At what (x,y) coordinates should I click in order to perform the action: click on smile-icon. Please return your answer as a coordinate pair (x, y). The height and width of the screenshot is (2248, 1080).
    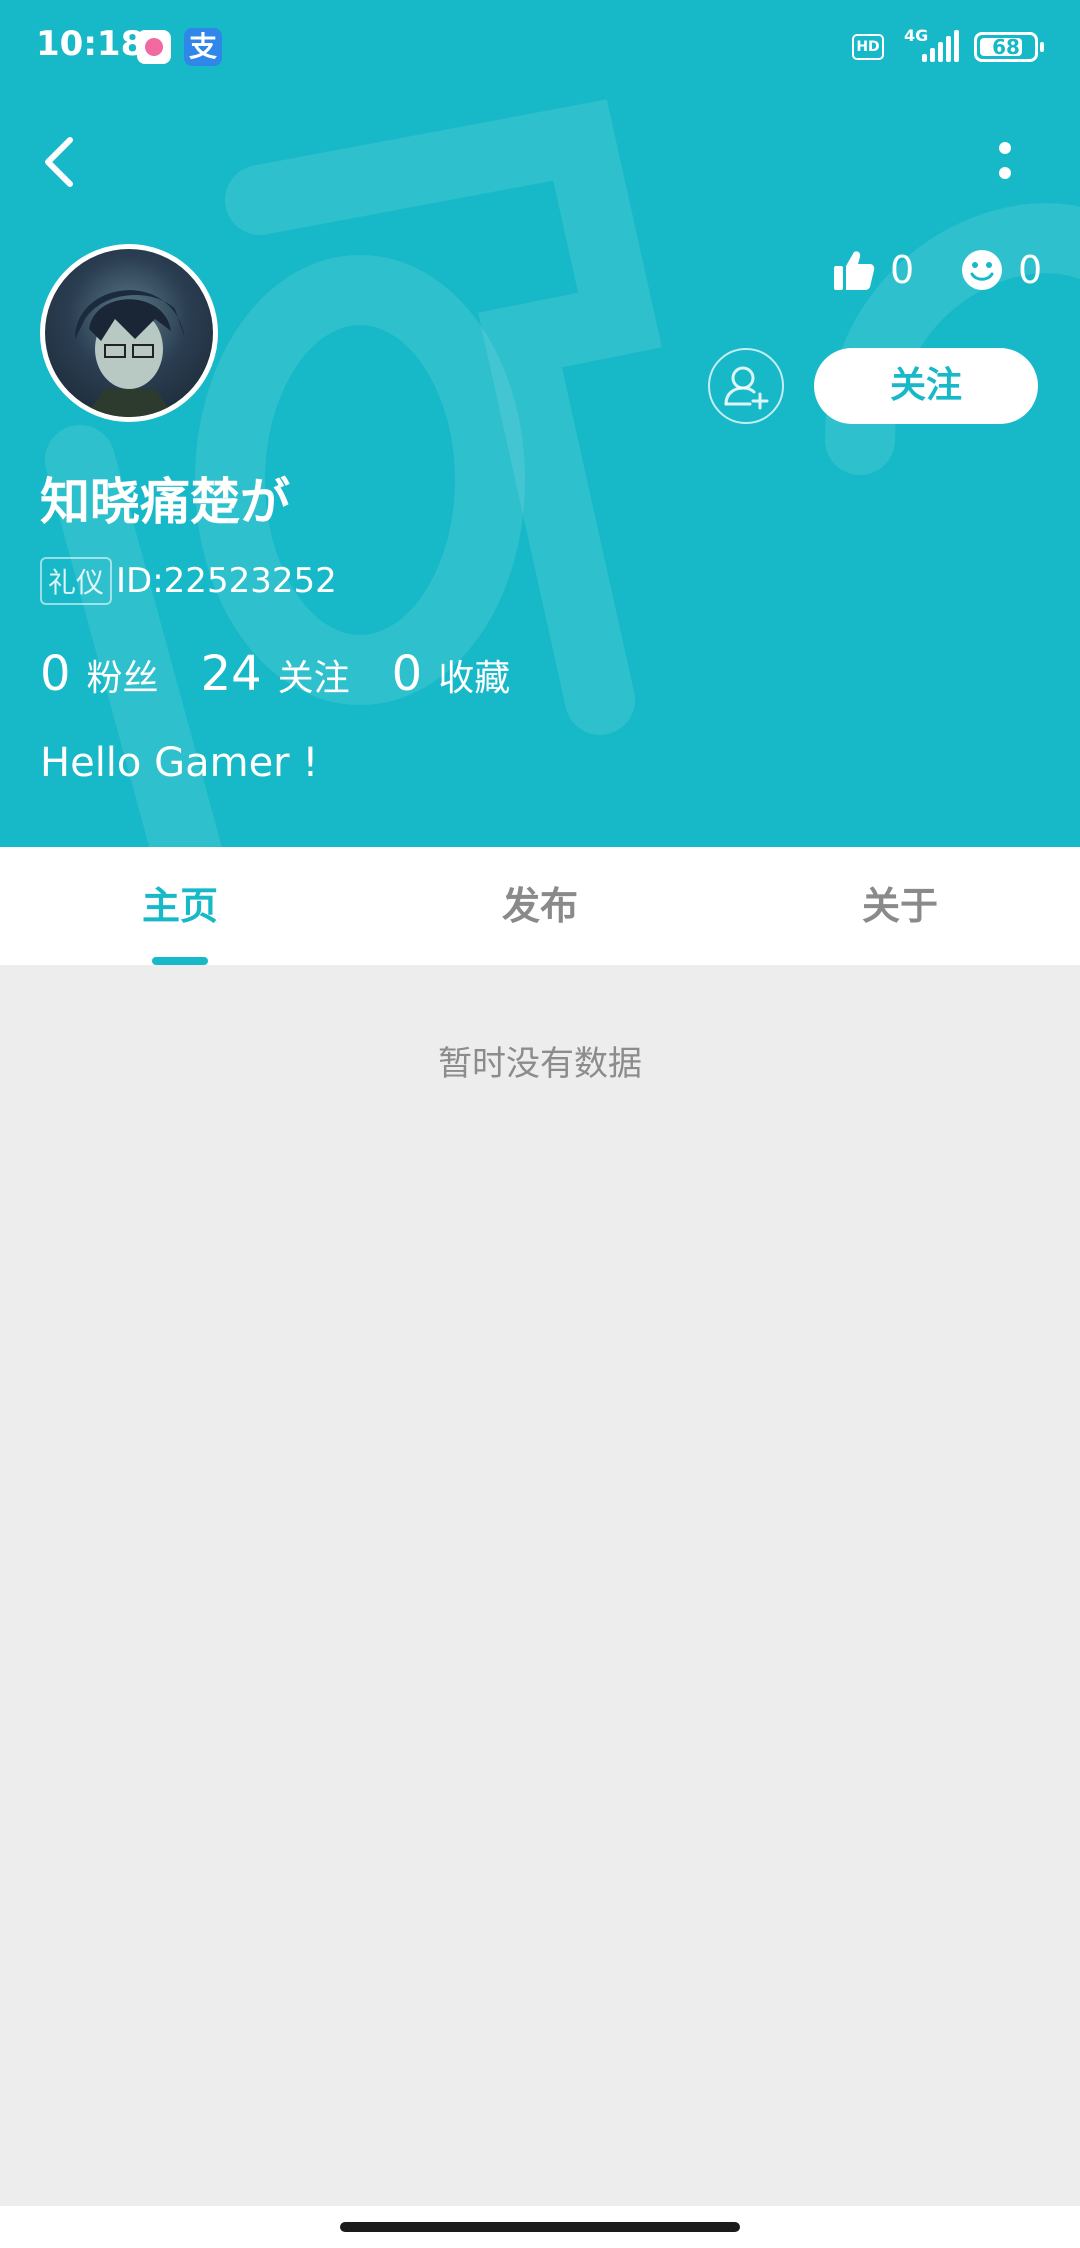
    Looking at the image, I should click on (982, 270).